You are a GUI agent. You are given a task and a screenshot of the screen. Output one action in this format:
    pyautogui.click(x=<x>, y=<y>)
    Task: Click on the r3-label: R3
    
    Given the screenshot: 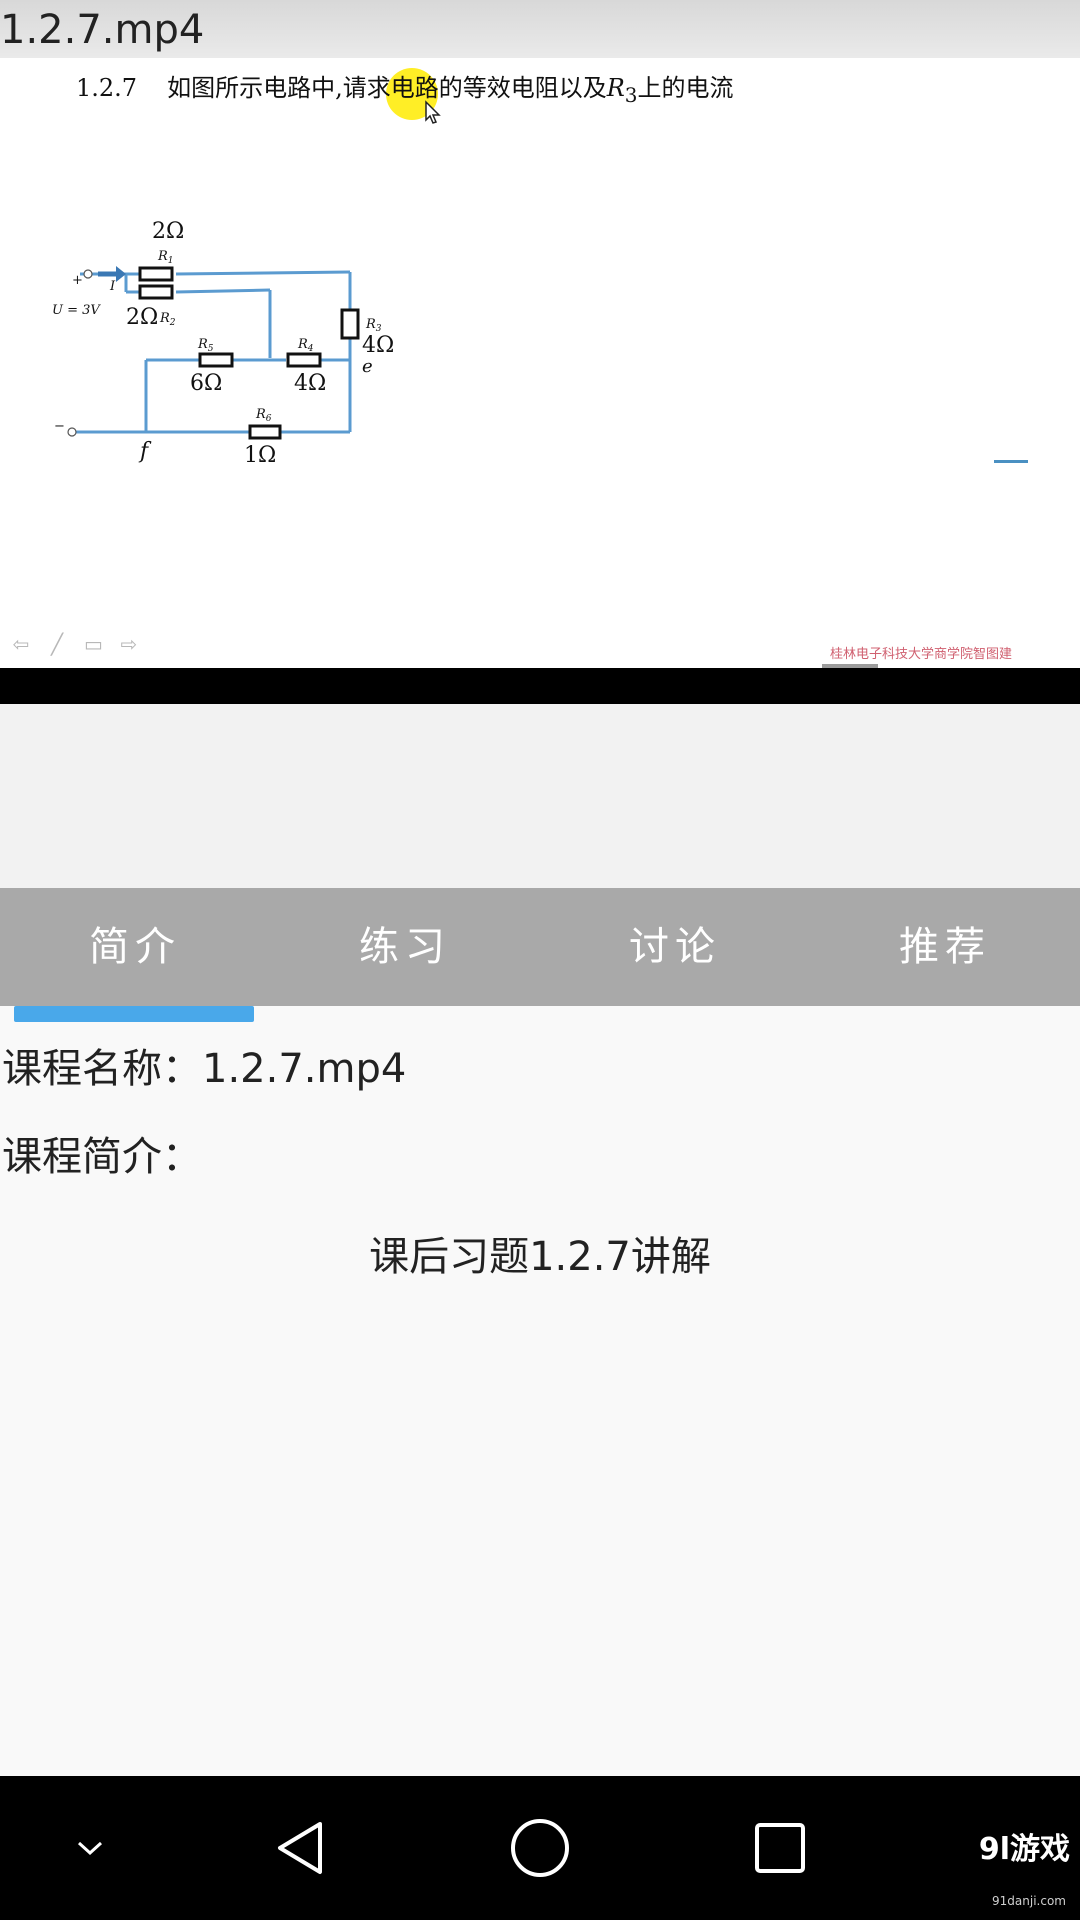 What is the action you would take?
    pyautogui.click(x=373, y=325)
    